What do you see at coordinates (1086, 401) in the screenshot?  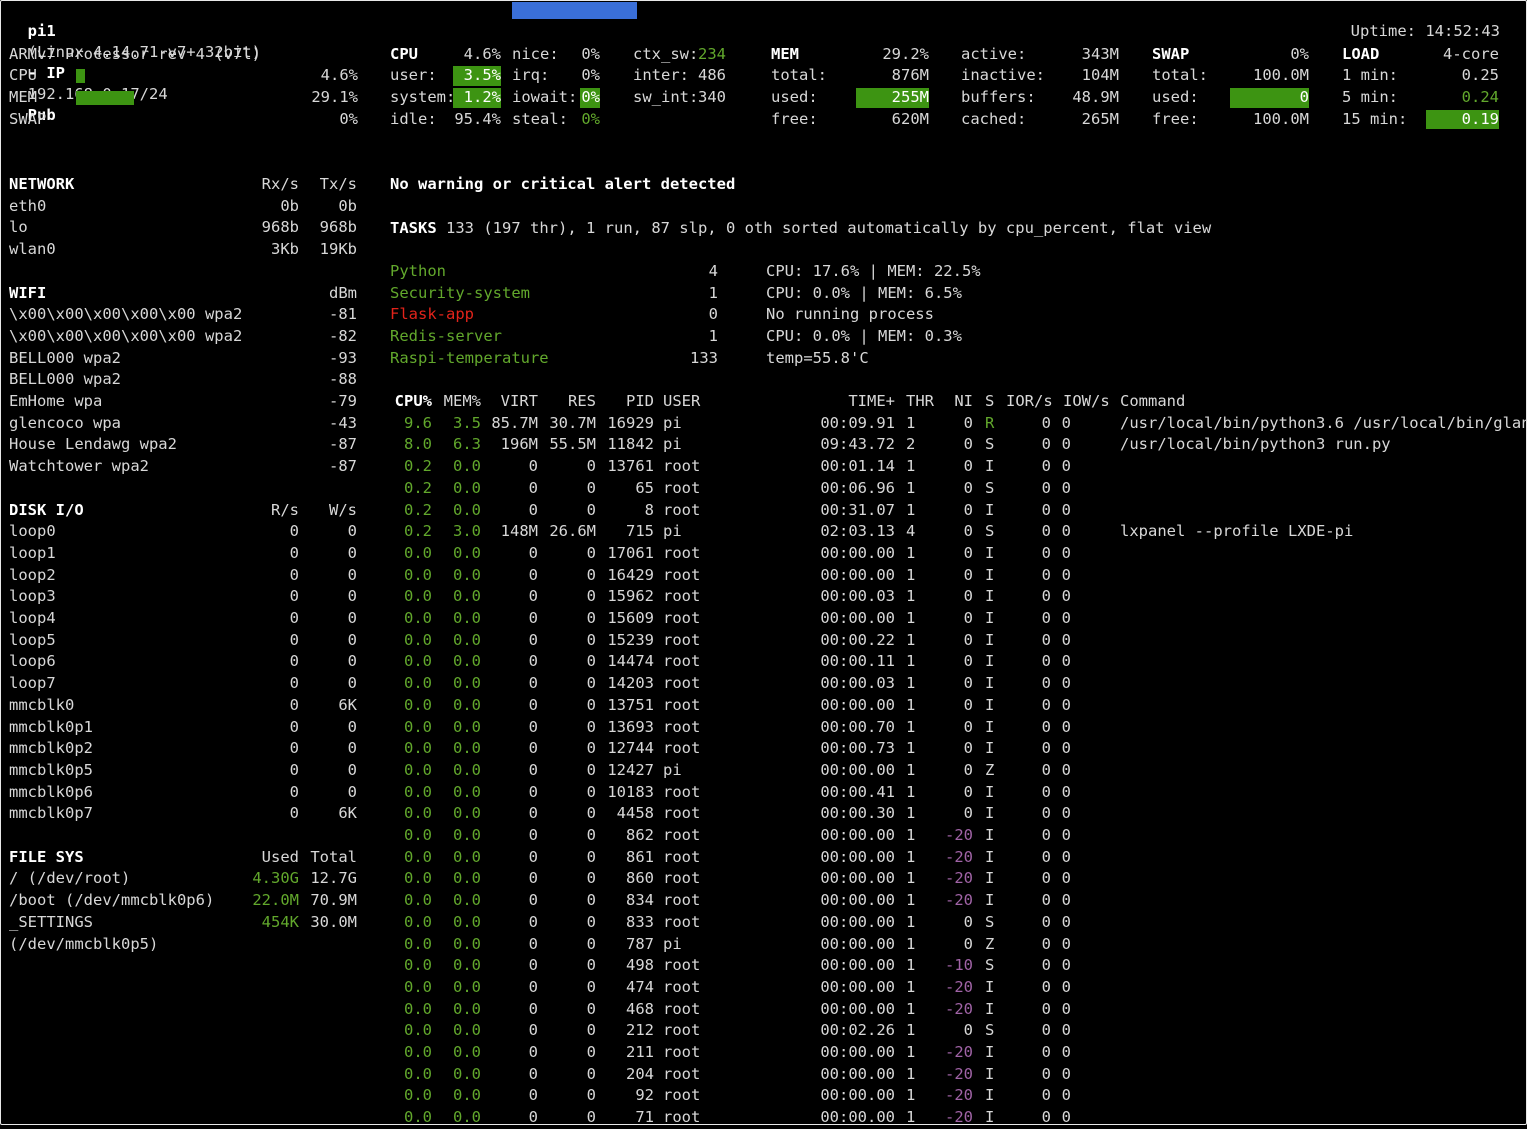 I see `process-header-iows: IOW/s` at bounding box center [1086, 401].